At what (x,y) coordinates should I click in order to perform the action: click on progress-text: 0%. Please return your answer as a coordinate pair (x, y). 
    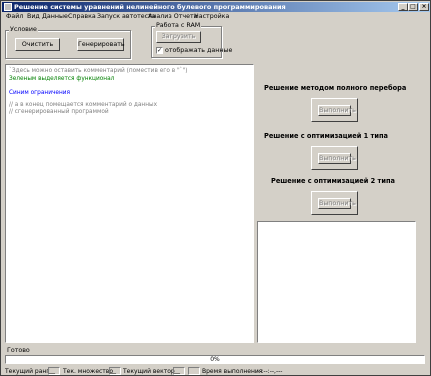
    Looking at the image, I should click on (215, 359).